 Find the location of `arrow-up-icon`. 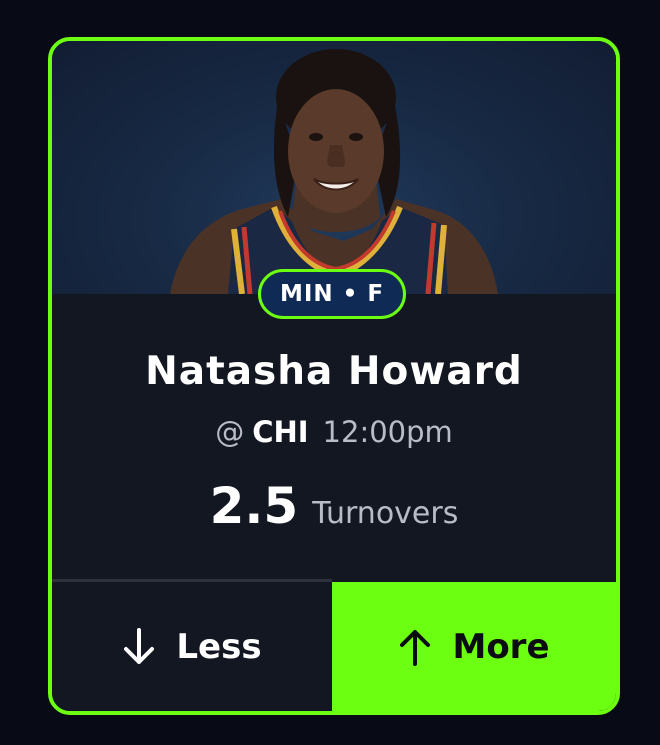

arrow-up-icon is located at coordinates (415, 647).